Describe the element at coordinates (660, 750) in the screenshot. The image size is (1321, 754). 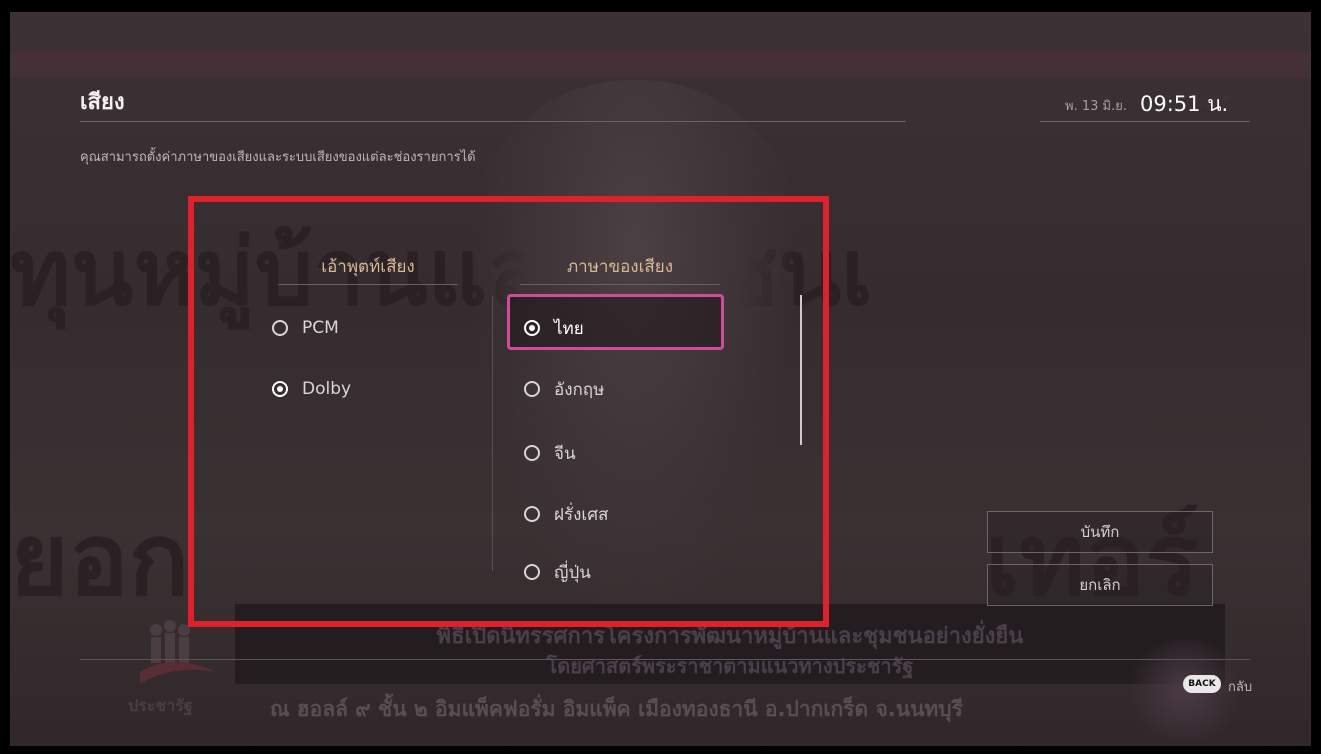
I see `frame-bottom` at that location.